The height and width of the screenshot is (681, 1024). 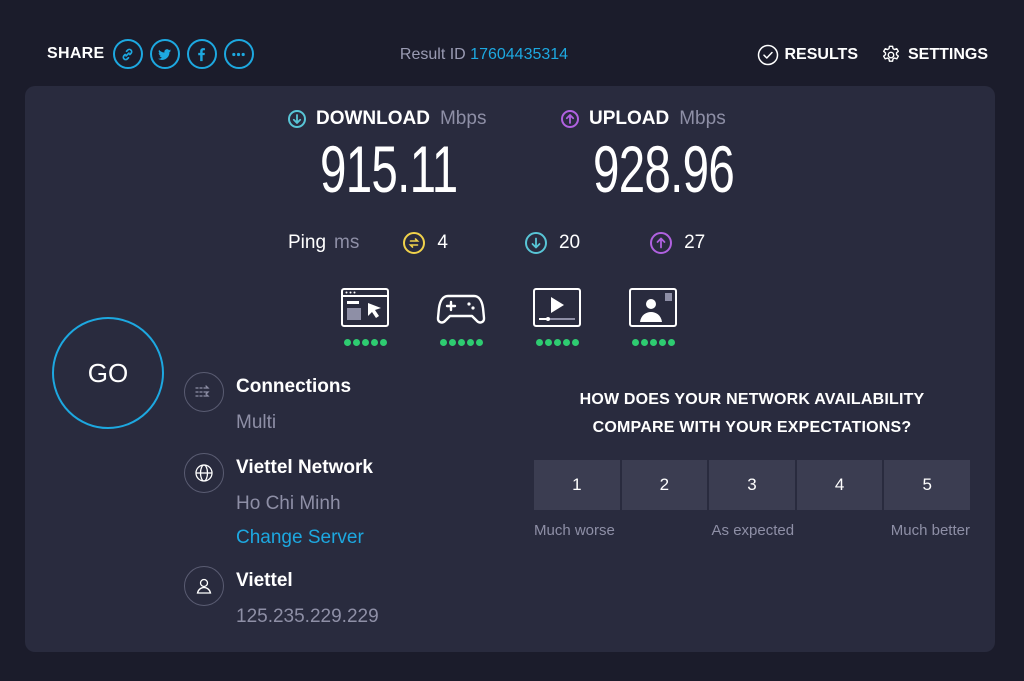 I want to click on rating-scale: 1 2 3 4 5, so click(x=752, y=485).